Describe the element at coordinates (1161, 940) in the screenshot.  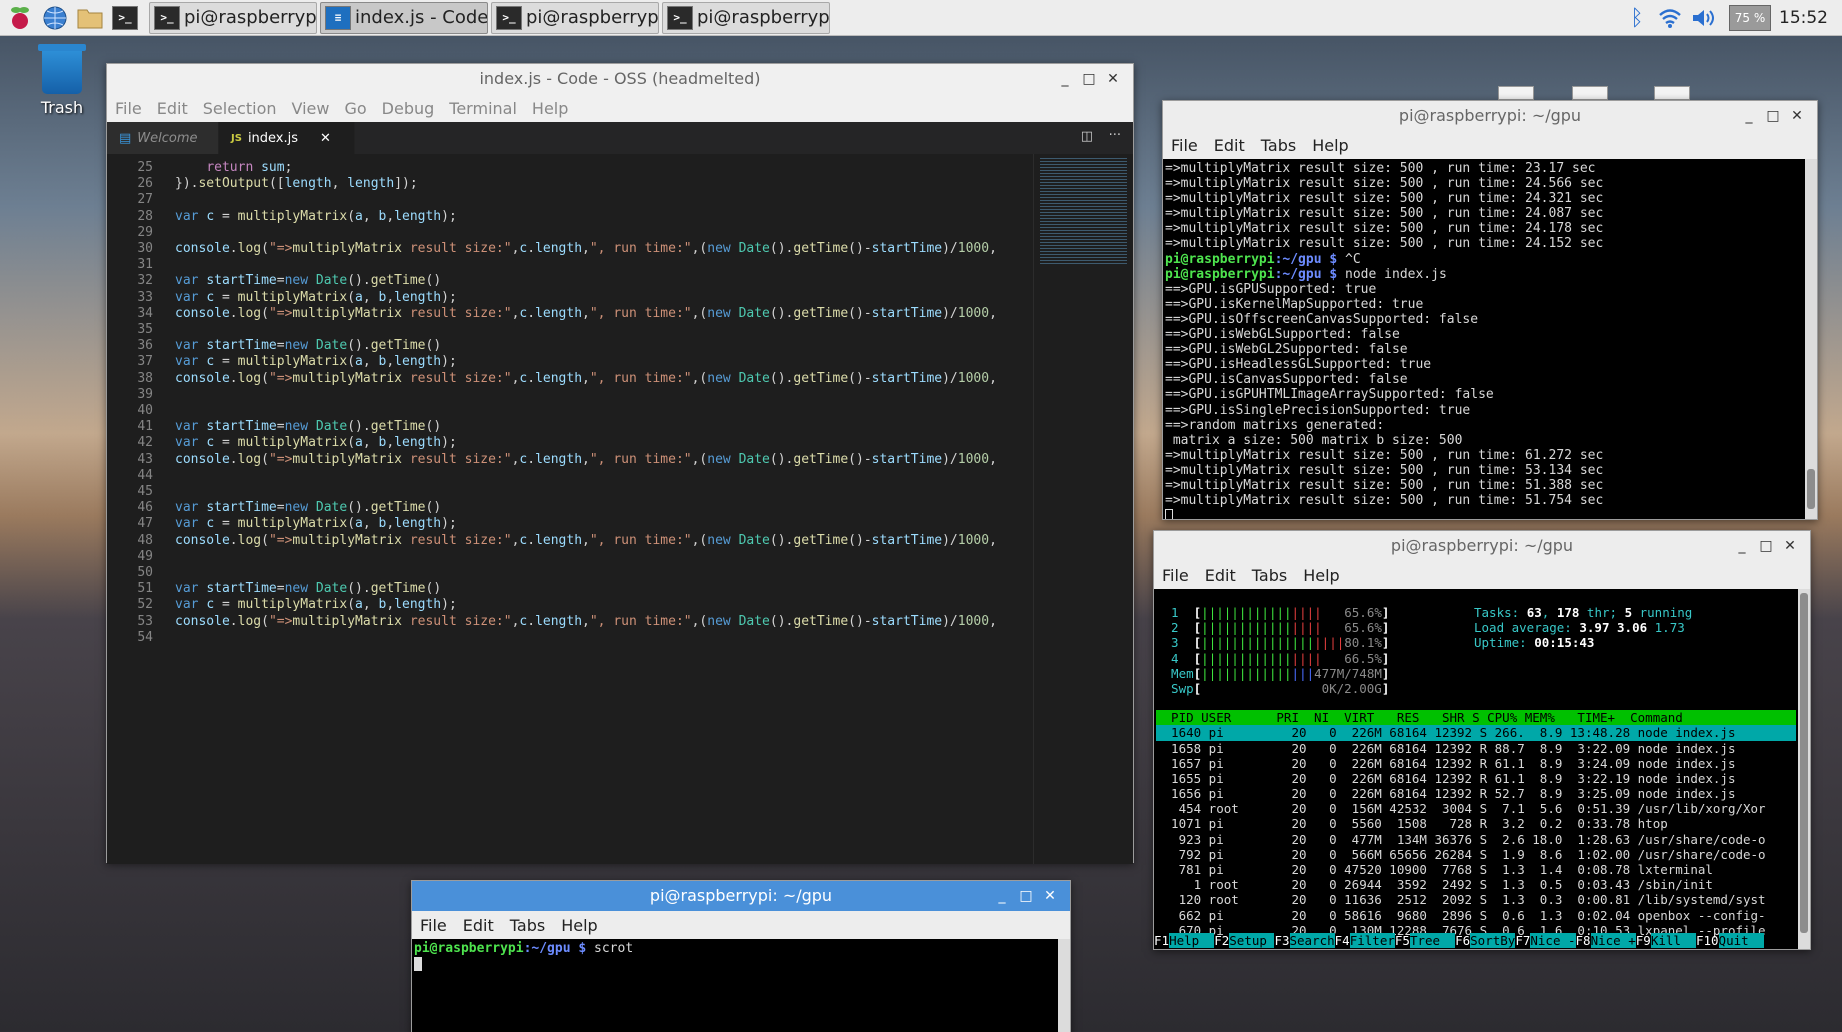
I see `htop-fkey: F1` at that location.